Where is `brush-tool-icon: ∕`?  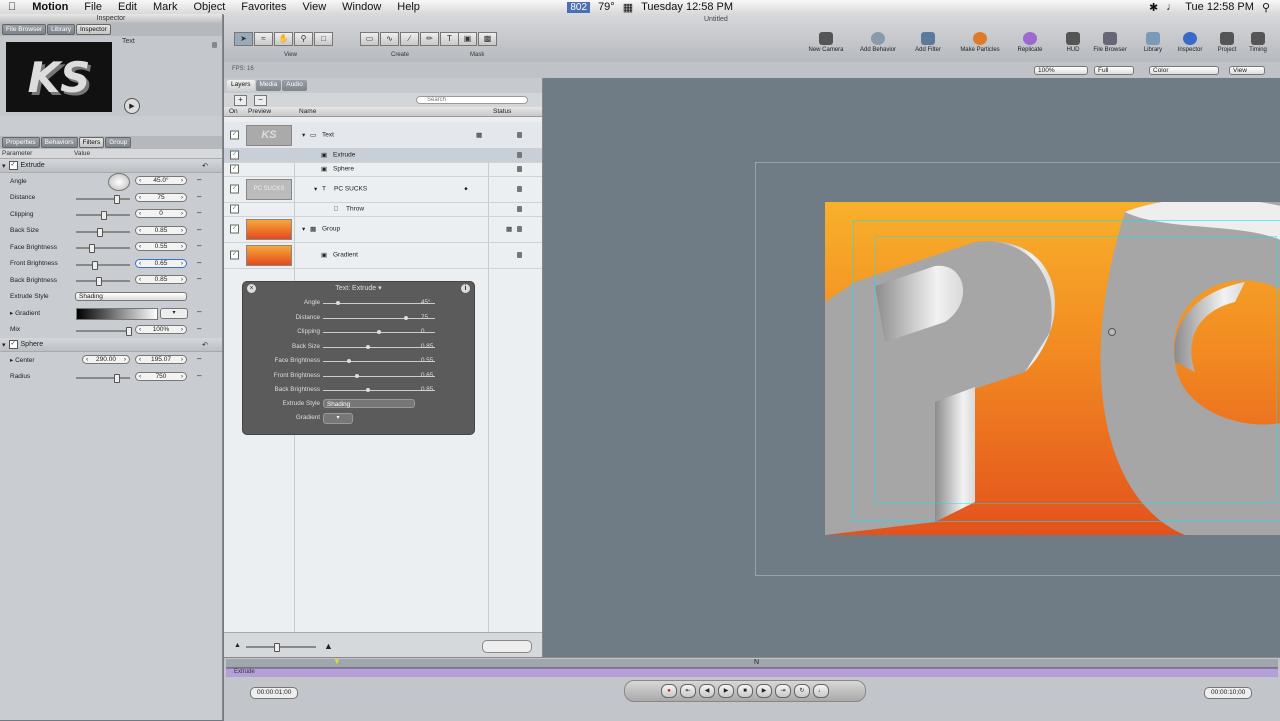 brush-tool-icon: ∕ is located at coordinates (409, 39).